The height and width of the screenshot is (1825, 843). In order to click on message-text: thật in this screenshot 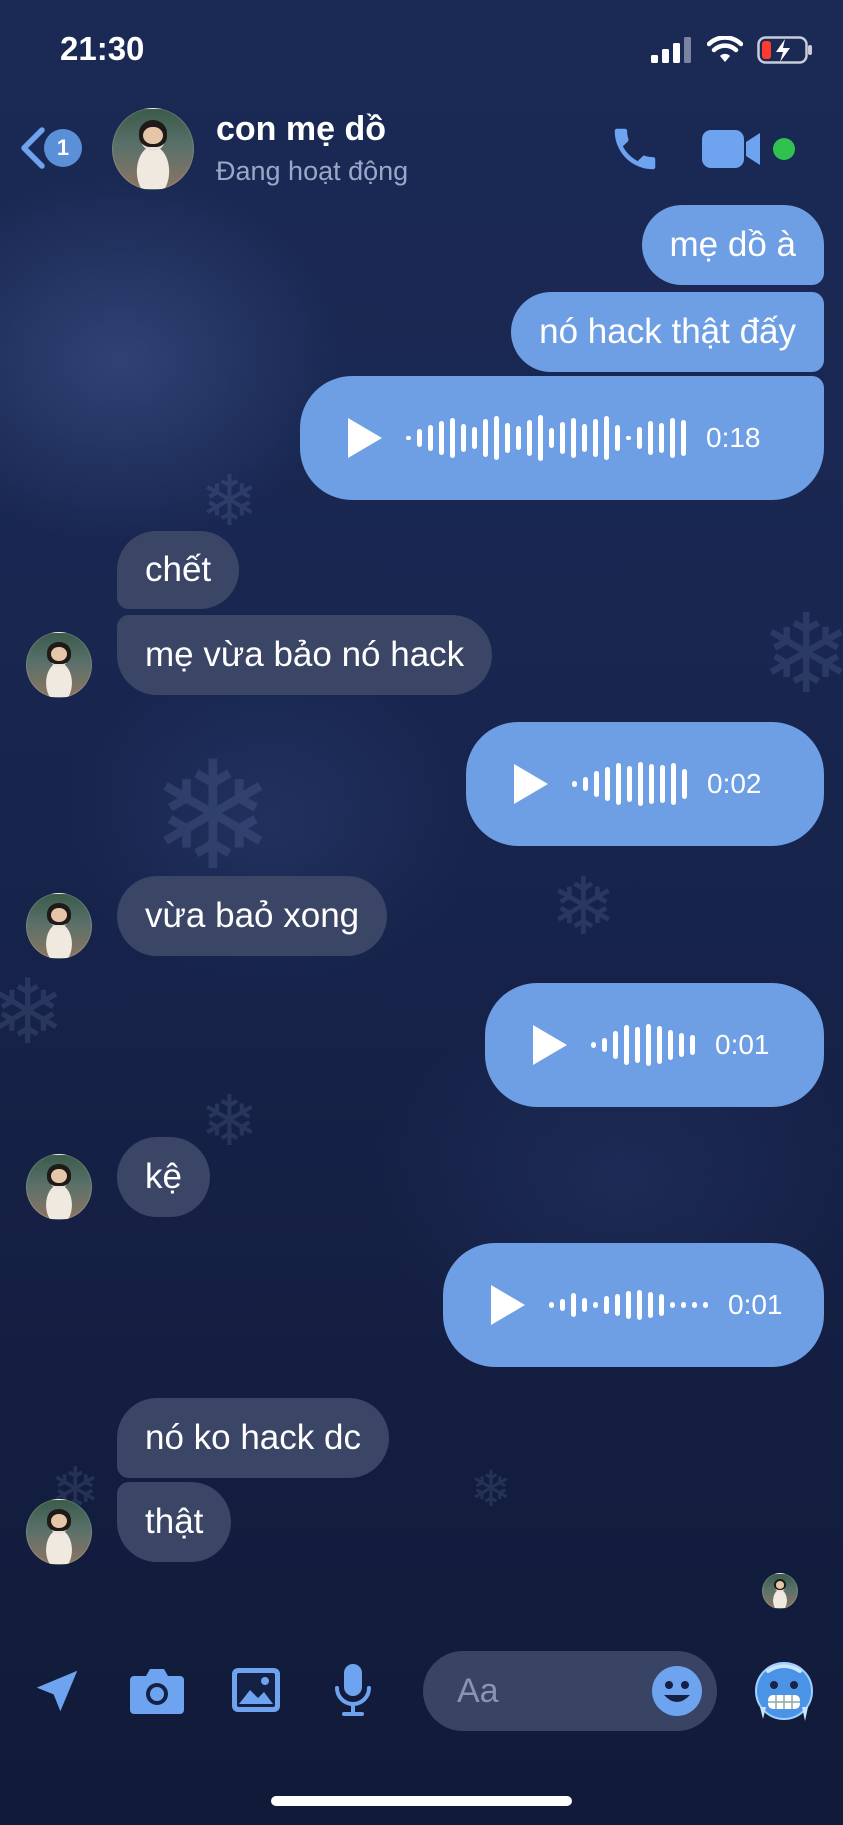, I will do `click(174, 1521)`.